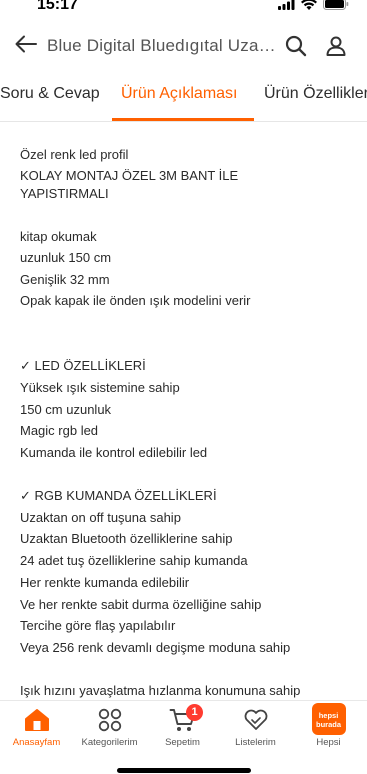 The height and width of the screenshot is (774, 367). What do you see at coordinates (109, 742) in the screenshot?
I see `nav-label: Kategorilerim` at bounding box center [109, 742].